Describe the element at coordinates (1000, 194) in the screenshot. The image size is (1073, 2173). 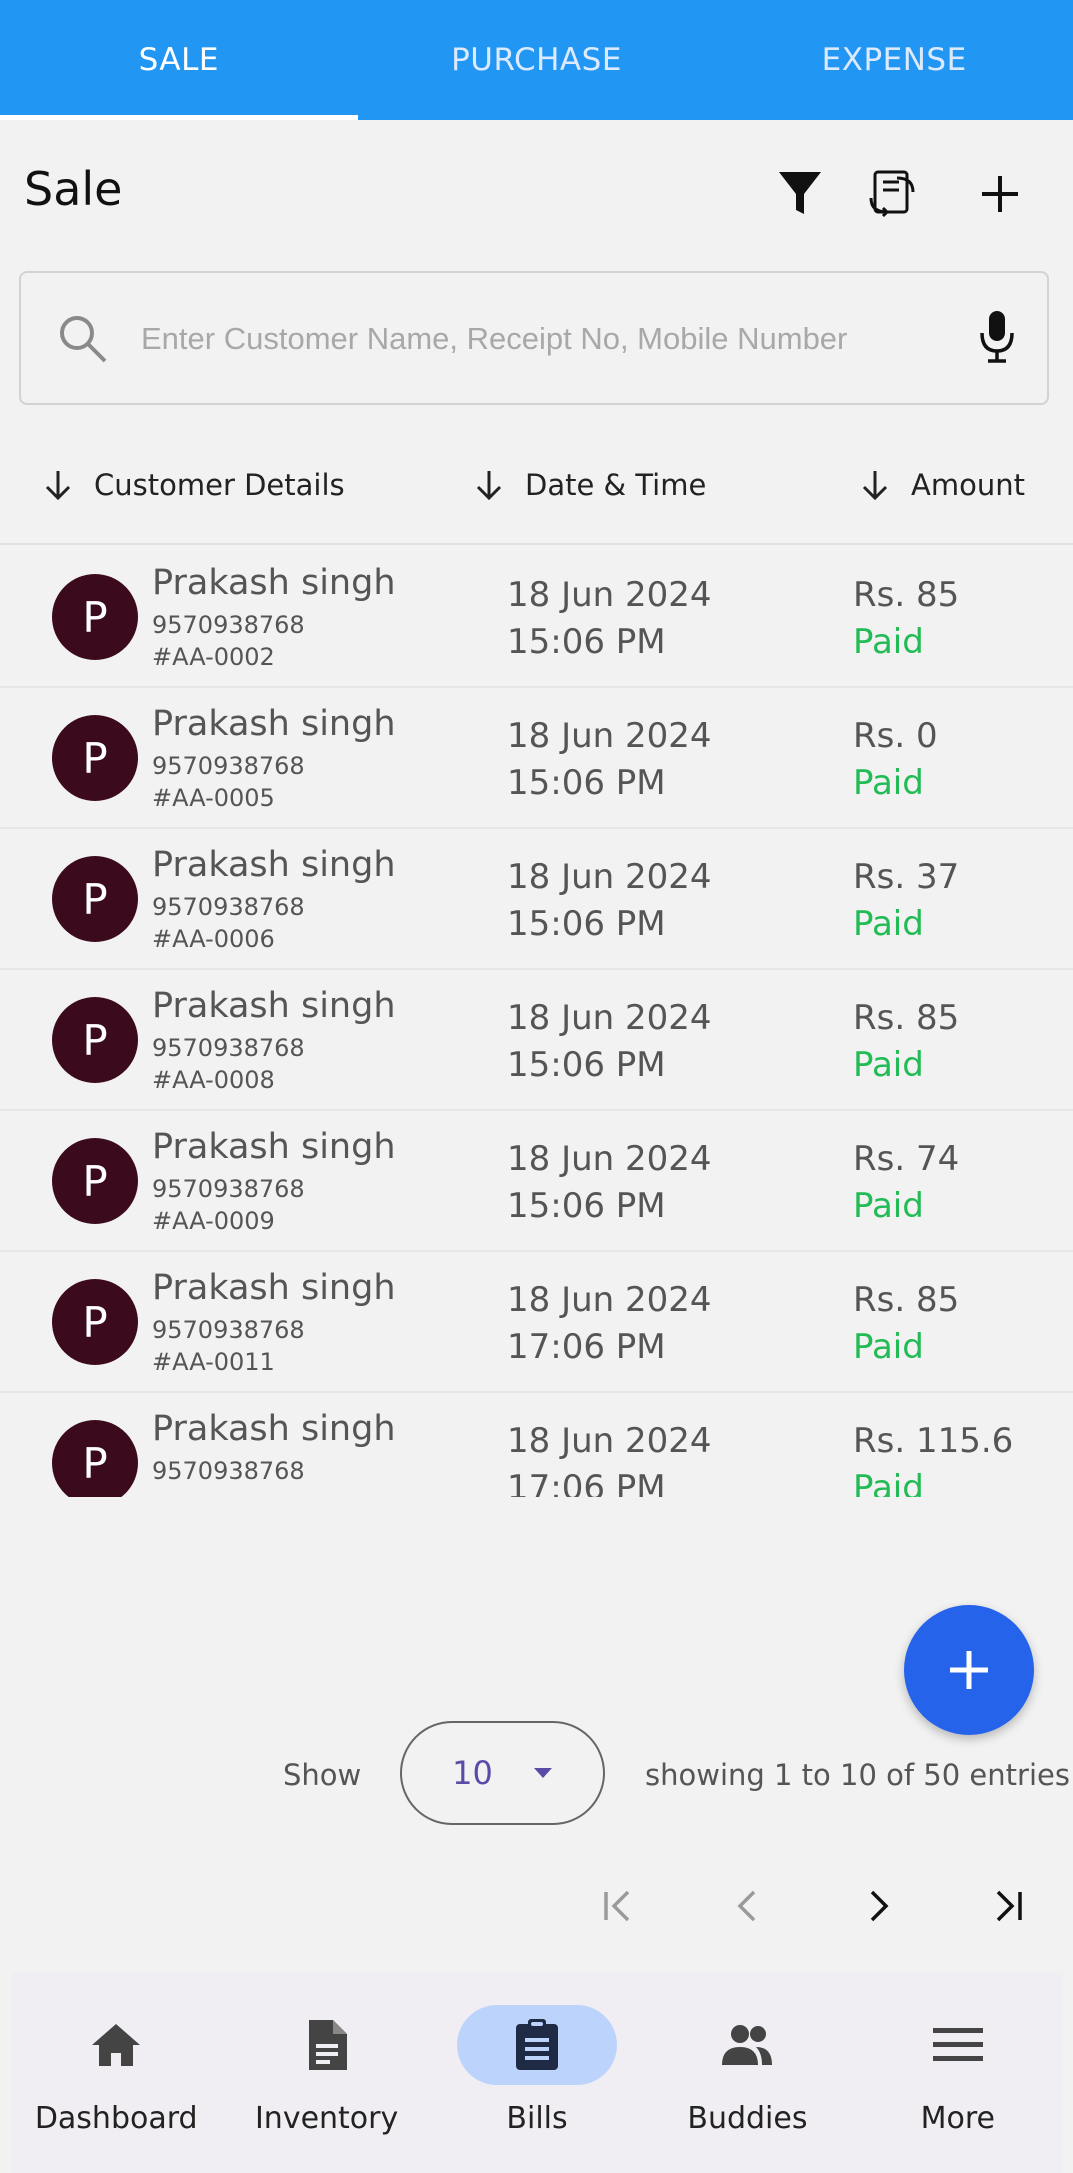
I see `add-icon` at that location.